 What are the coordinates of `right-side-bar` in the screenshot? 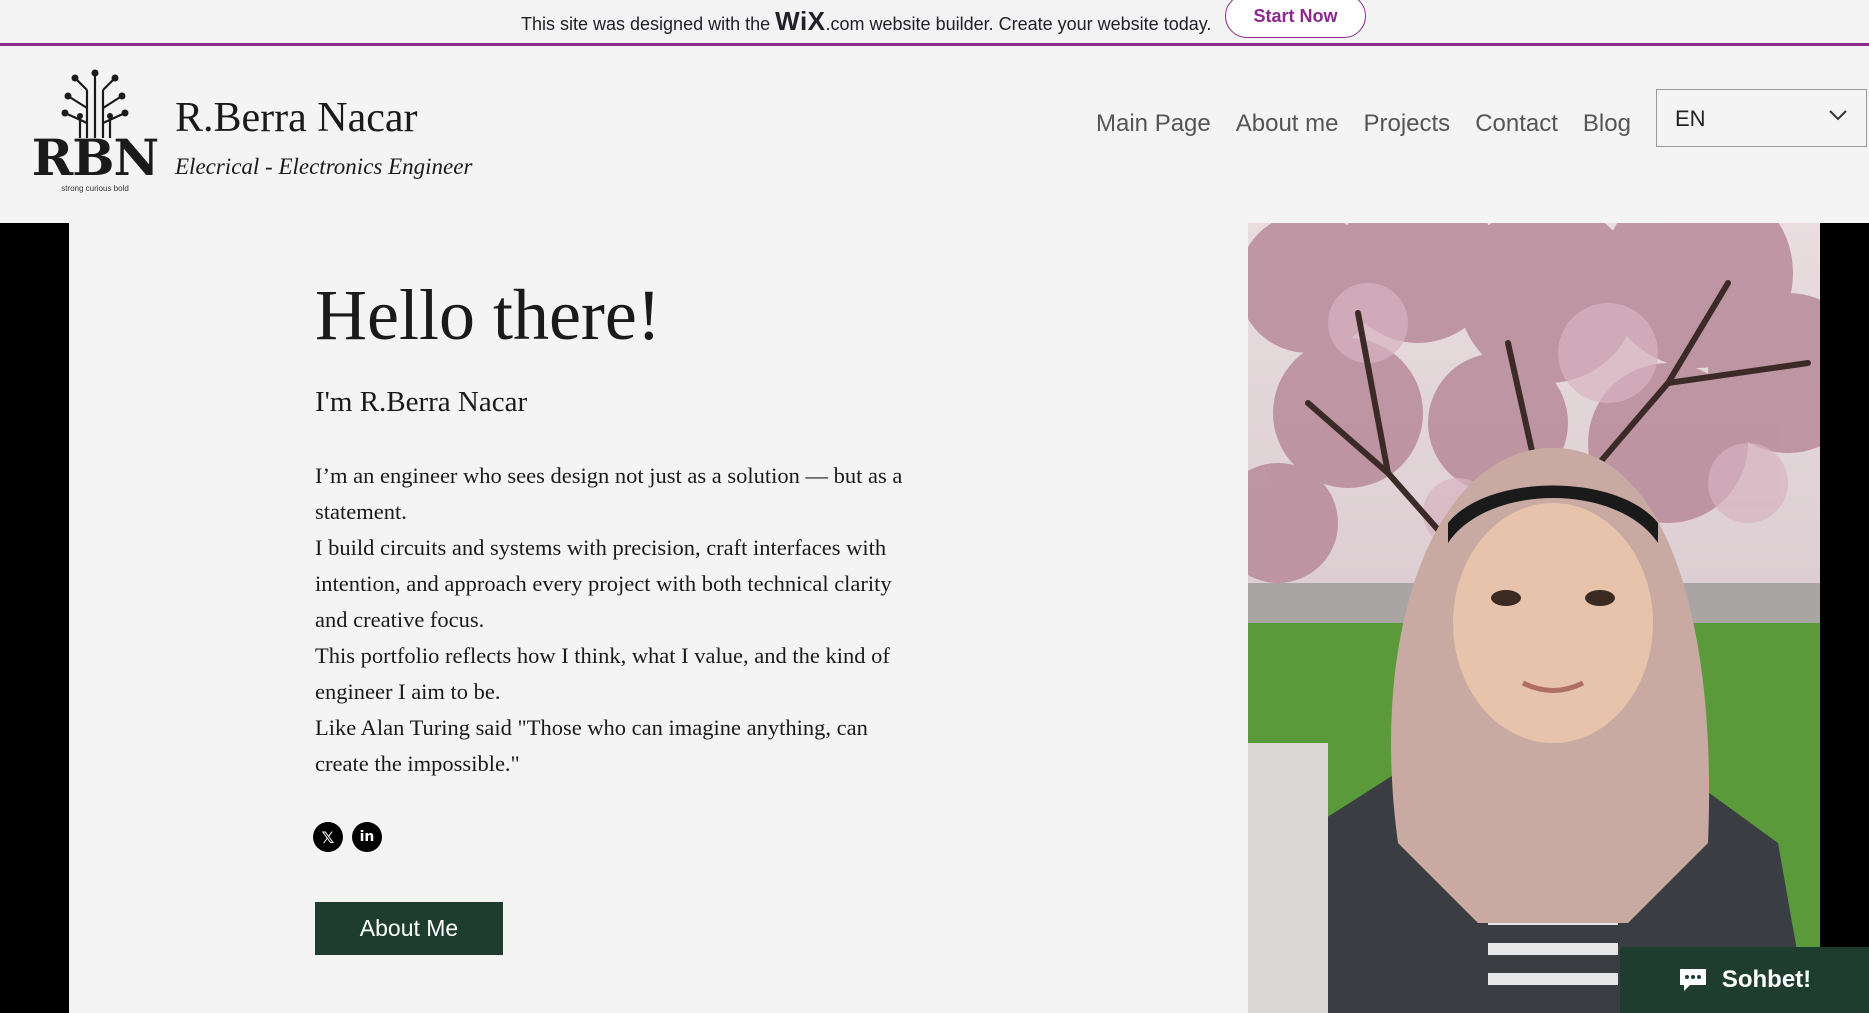 It's located at (1844, 618).